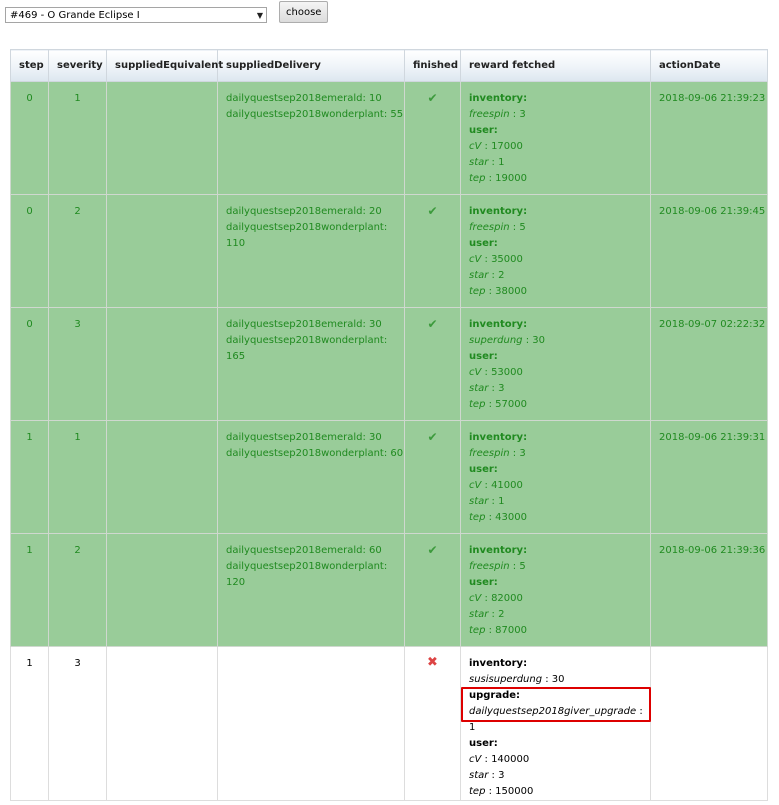 This screenshot has width=779, height=805. What do you see at coordinates (307, 574) in the screenshot?
I see `delivery-line: dailyquestsep2018wonderplant: 120` at bounding box center [307, 574].